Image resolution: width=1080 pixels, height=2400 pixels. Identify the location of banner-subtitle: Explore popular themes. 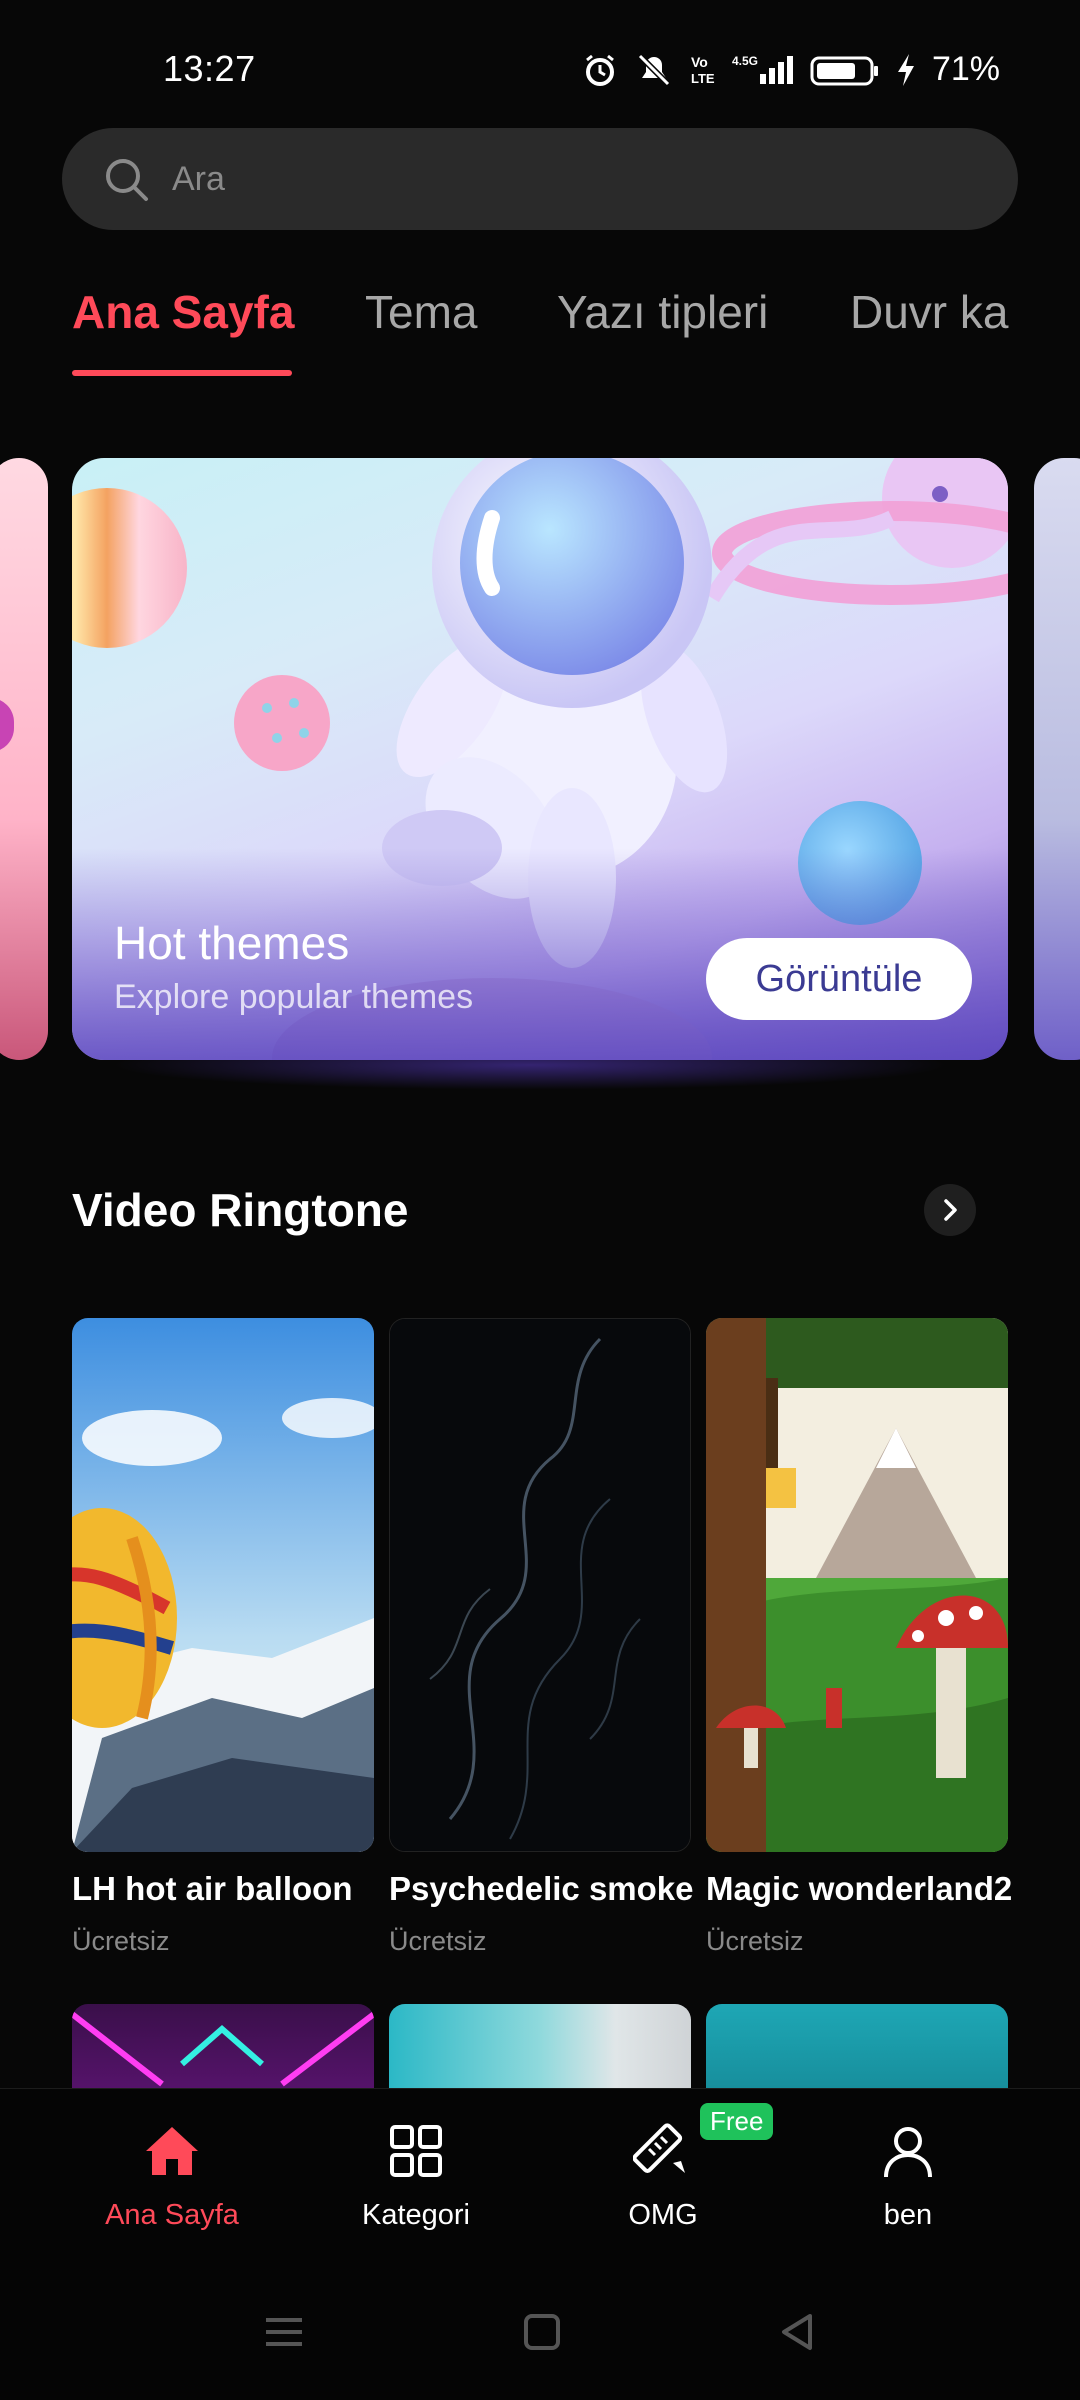
(294, 997).